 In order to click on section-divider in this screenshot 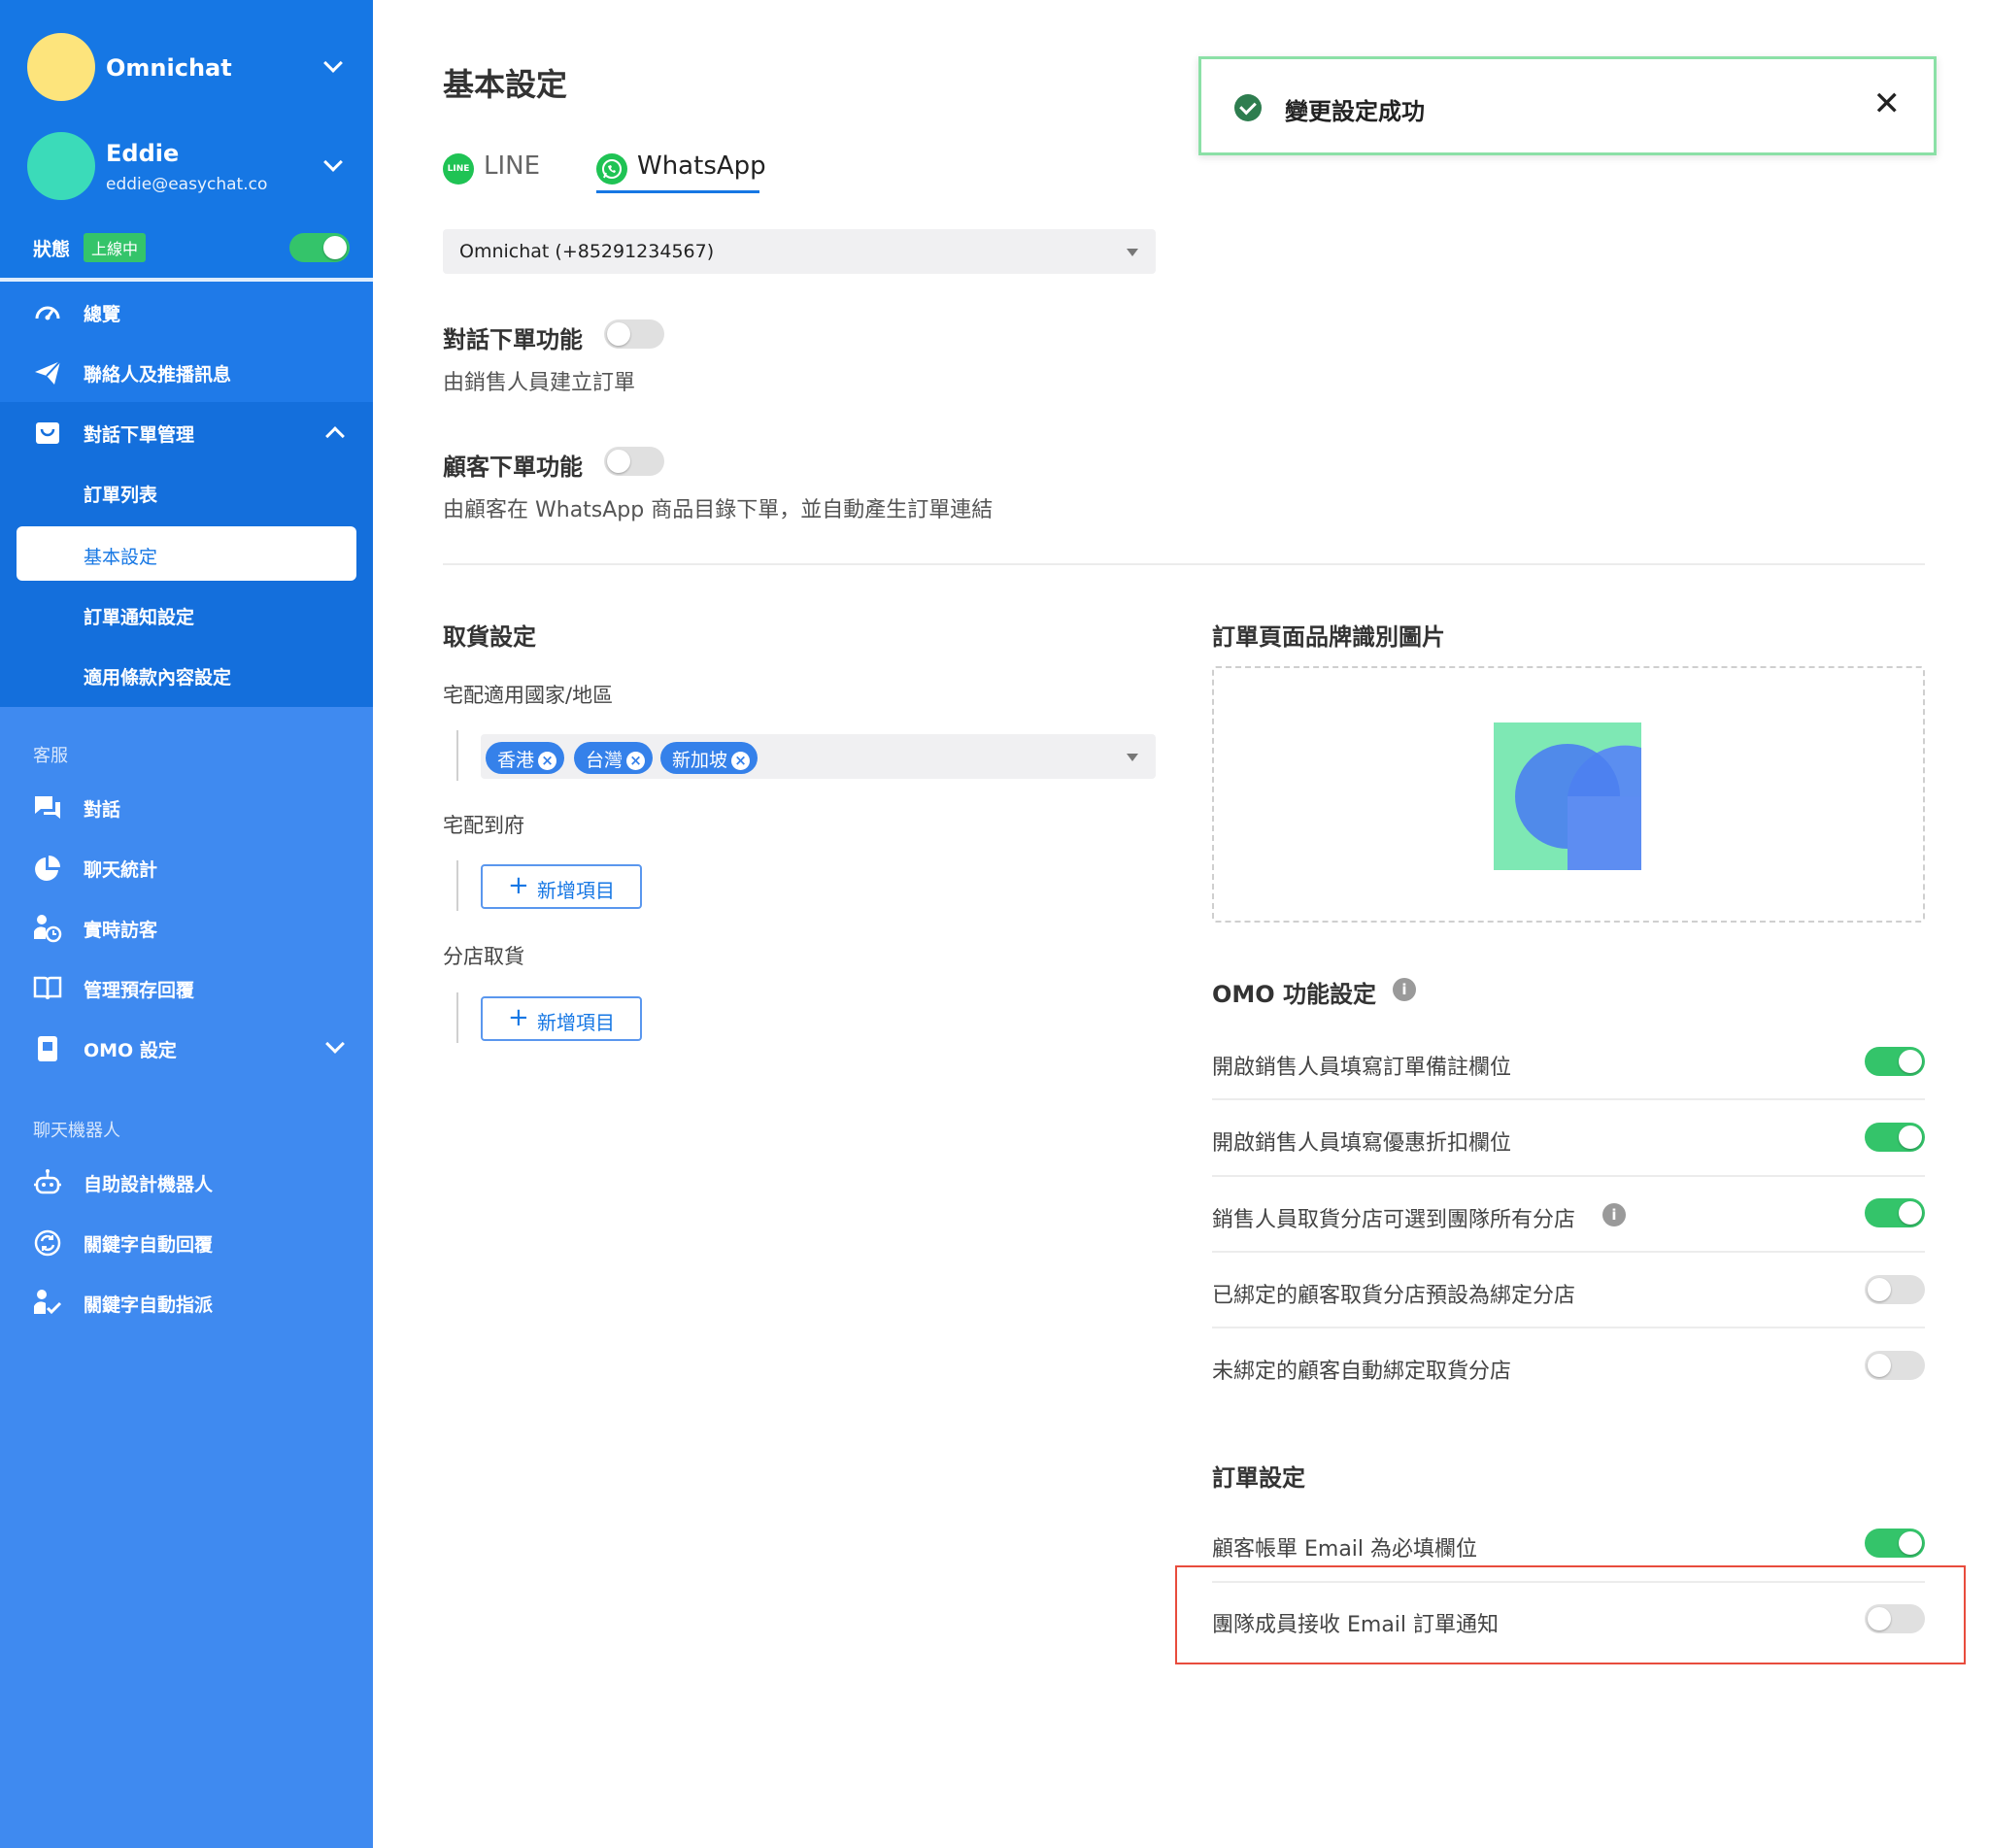, I will do `click(1184, 564)`.